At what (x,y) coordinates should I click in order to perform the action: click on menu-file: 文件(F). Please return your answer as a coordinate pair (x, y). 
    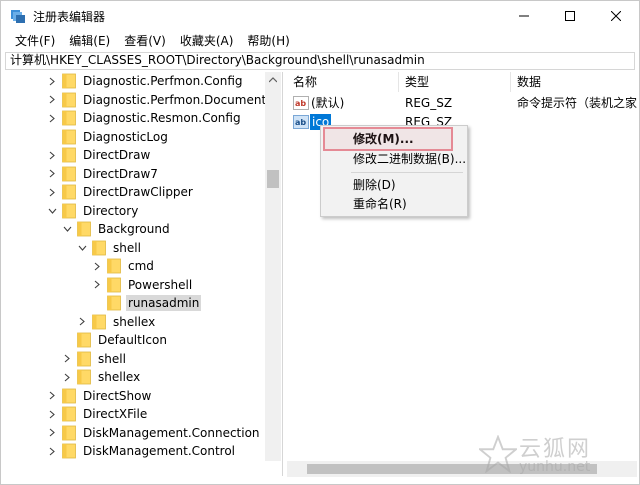
    Looking at the image, I should click on (36, 41).